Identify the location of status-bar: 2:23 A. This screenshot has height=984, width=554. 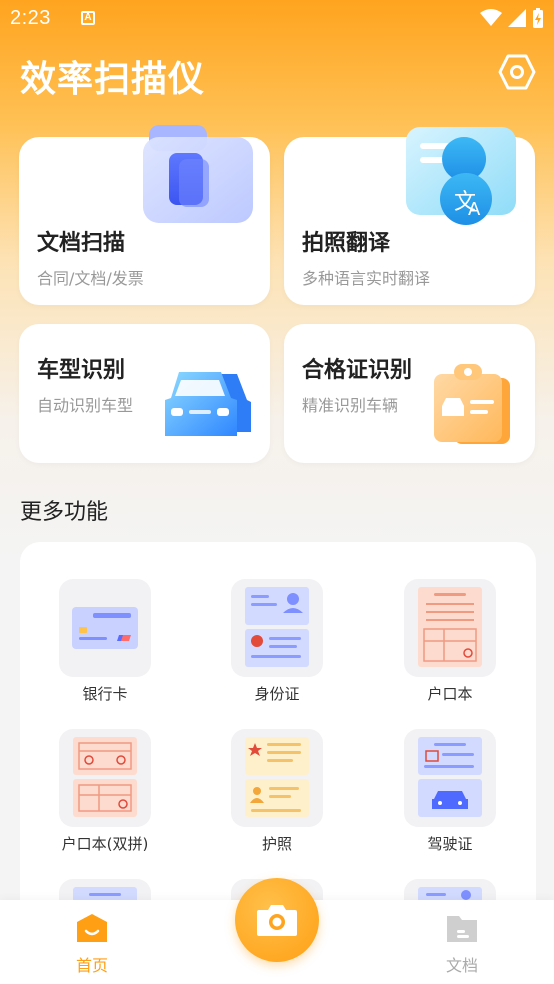
(277, 18).